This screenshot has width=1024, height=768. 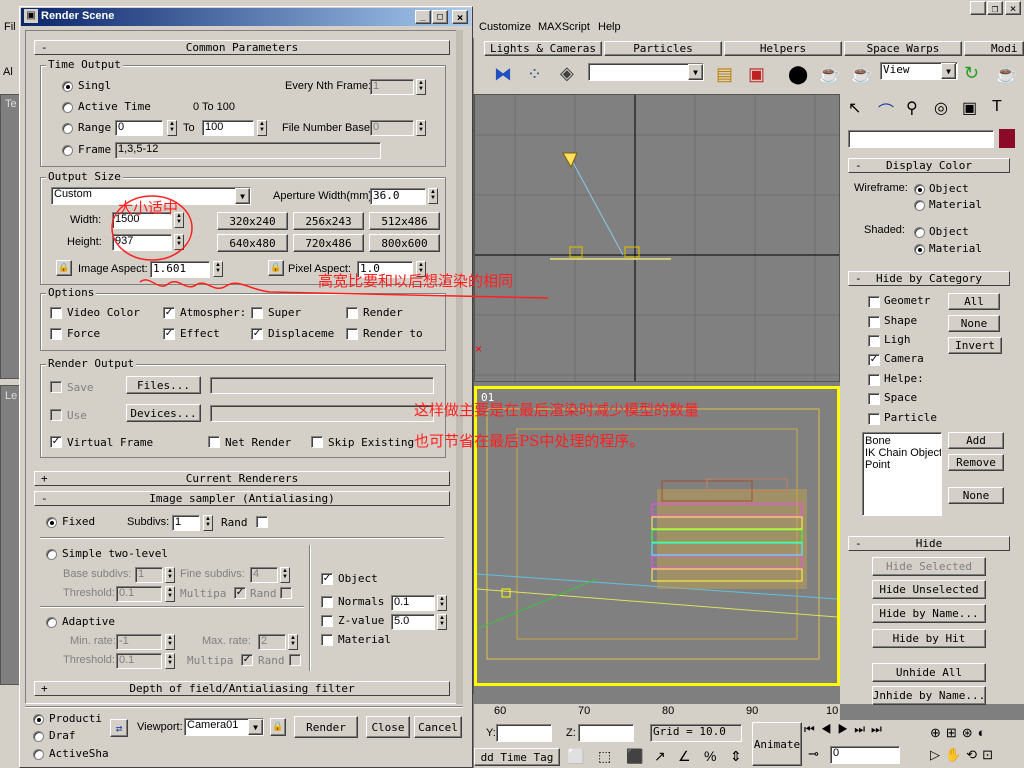 I want to click on annotation-ratio-note: 高宽比要和以后想渲染的相同, so click(x=416, y=281).